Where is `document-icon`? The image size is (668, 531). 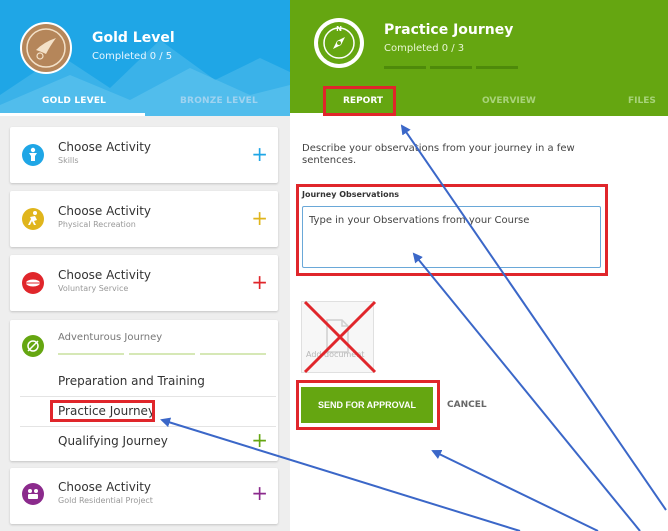
document-icon is located at coordinates (337, 336).